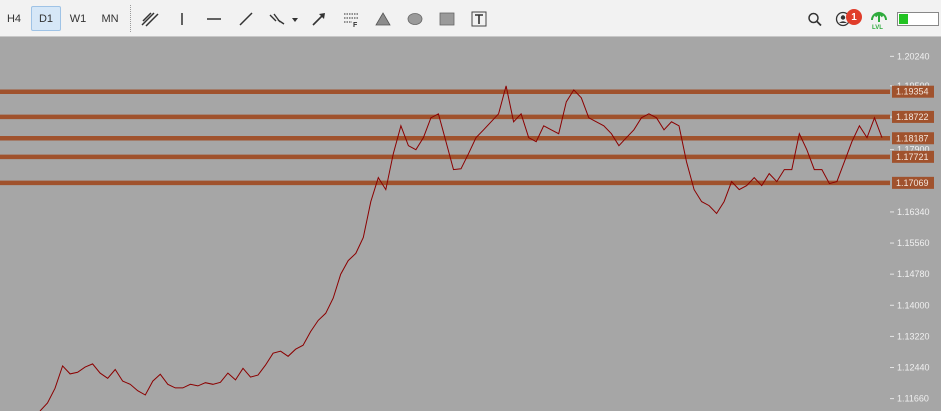  I want to click on fibonacci-icon: F, so click(351, 20).